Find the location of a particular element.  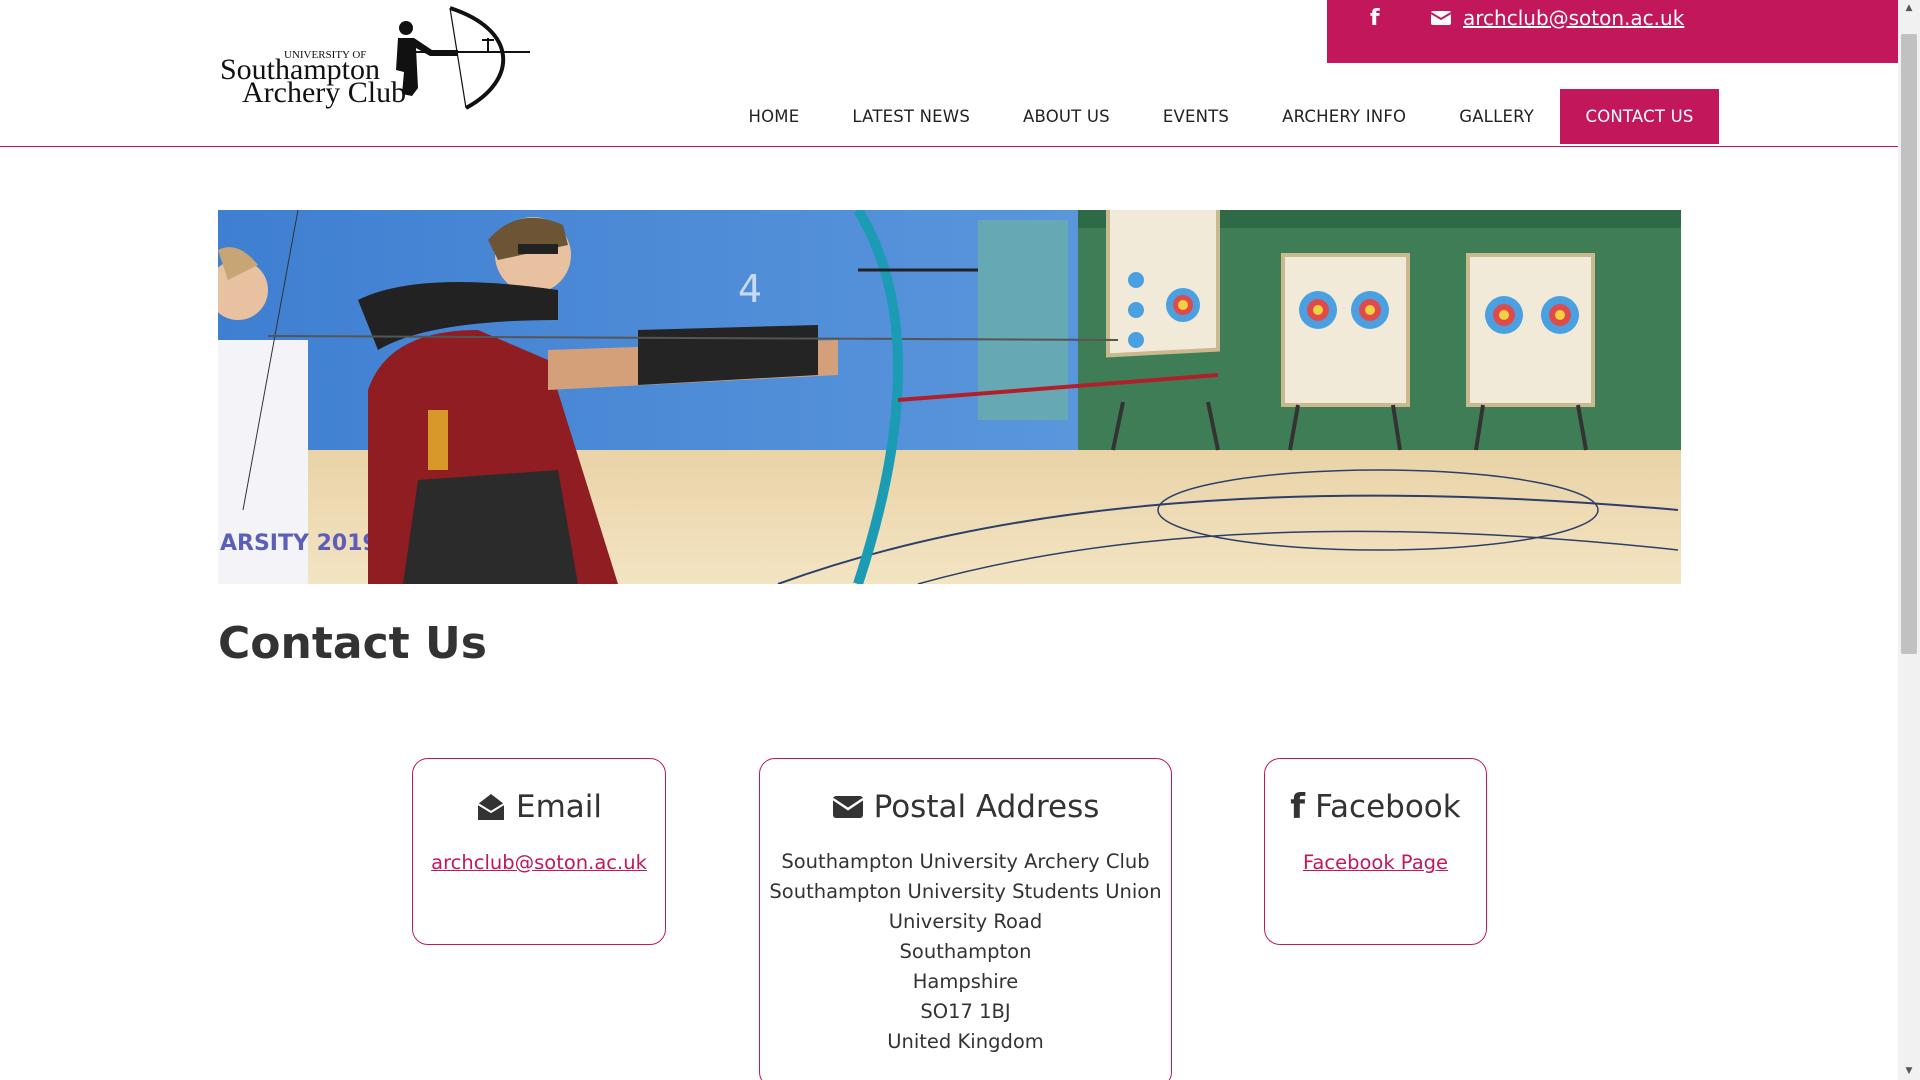

postal-card-heading: Postal Address is located at coordinates (965, 807).